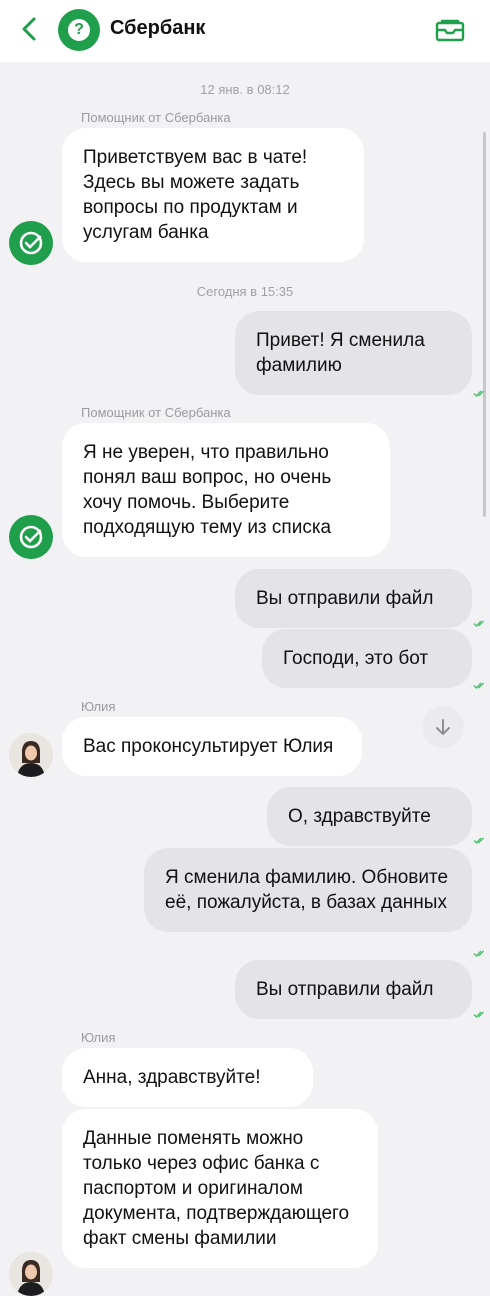  Describe the element at coordinates (484, 324) in the screenshot. I see `scrollbar` at that location.